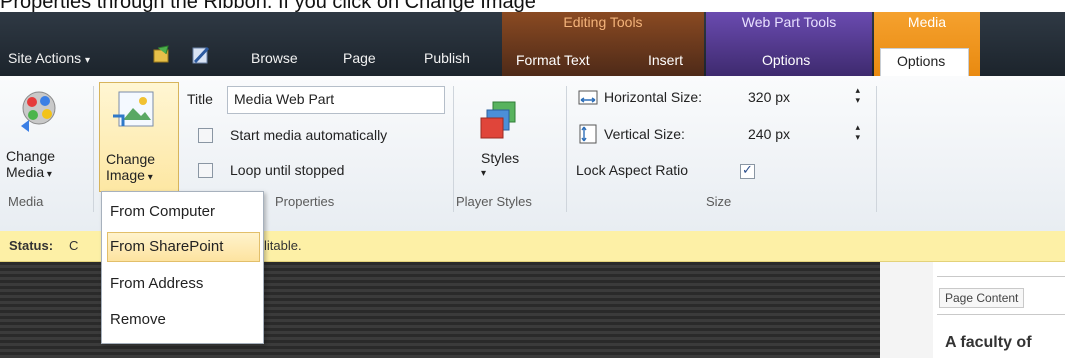  I want to click on title-label: Title, so click(200, 99).